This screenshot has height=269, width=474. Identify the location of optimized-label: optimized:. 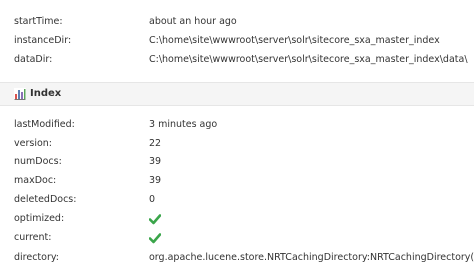
(39, 218).